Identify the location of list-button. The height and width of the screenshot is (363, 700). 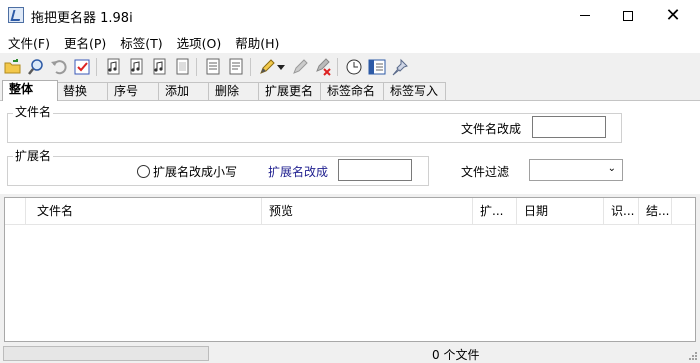
(213, 67).